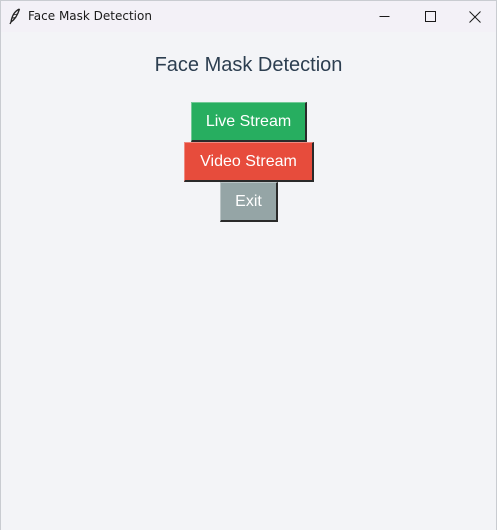  Describe the element at coordinates (248, 16) in the screenshot. I see `title-bar: Face Mask Detection` at that location.